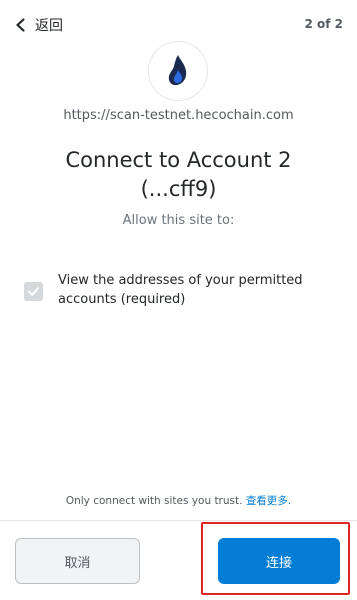 The height and width of the screenshot is (600, 357). What do you see at coordinates (178, 115) in the screenshot?
I see `site-origin: https://scan-testnet.hecochain.com` at bounding box center [178, 115].